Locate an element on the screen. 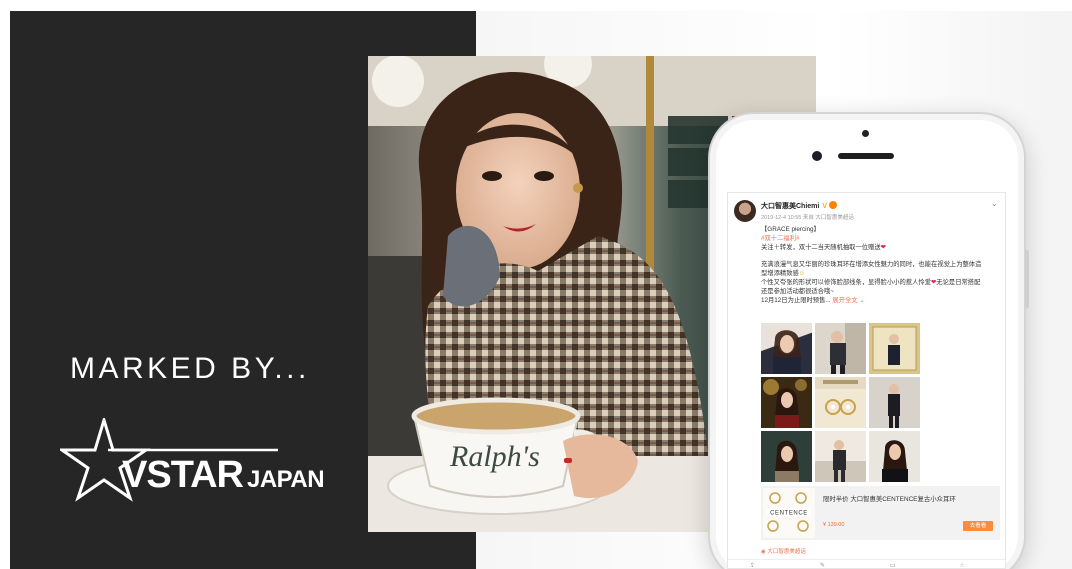 This screenshot has height=569, width=1072. phone-side-button is located at coordinates (1027, 279).